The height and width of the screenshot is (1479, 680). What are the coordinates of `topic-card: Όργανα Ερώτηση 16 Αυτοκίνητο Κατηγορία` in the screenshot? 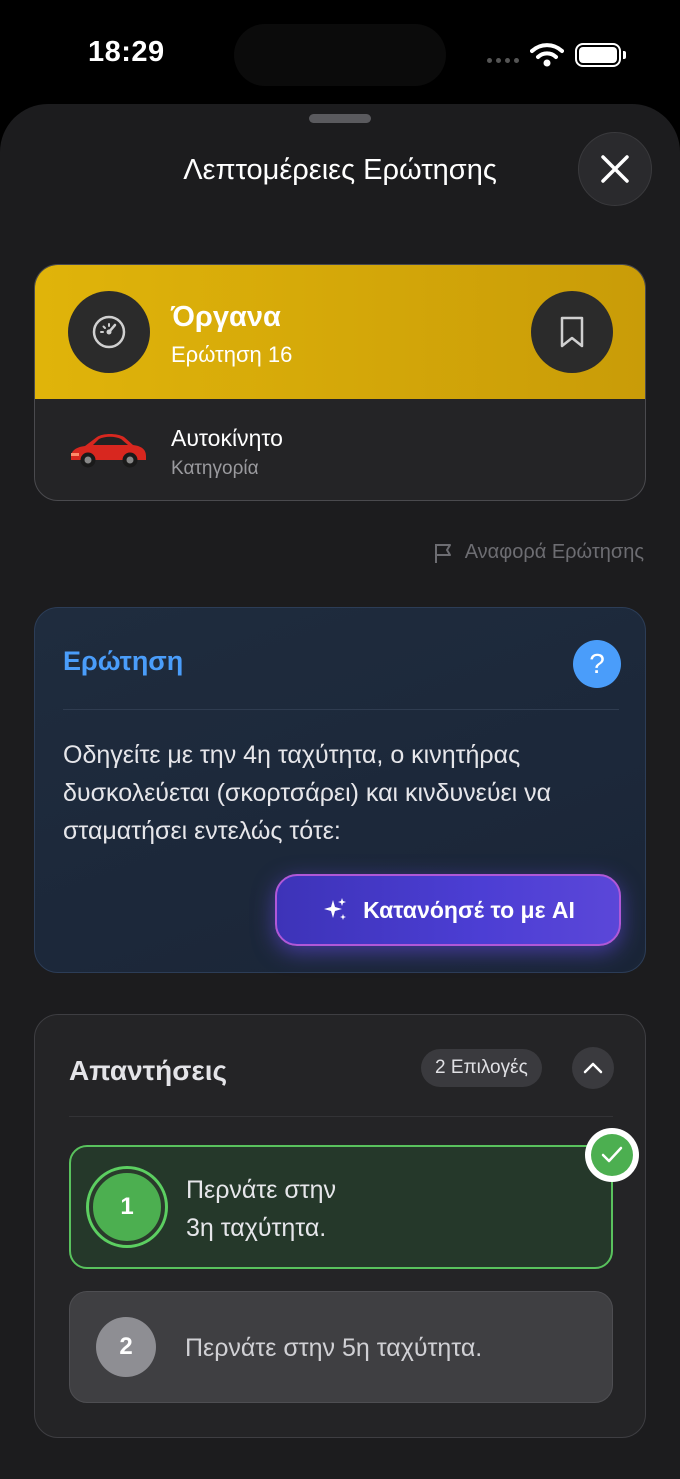 It's located at (340, 382).